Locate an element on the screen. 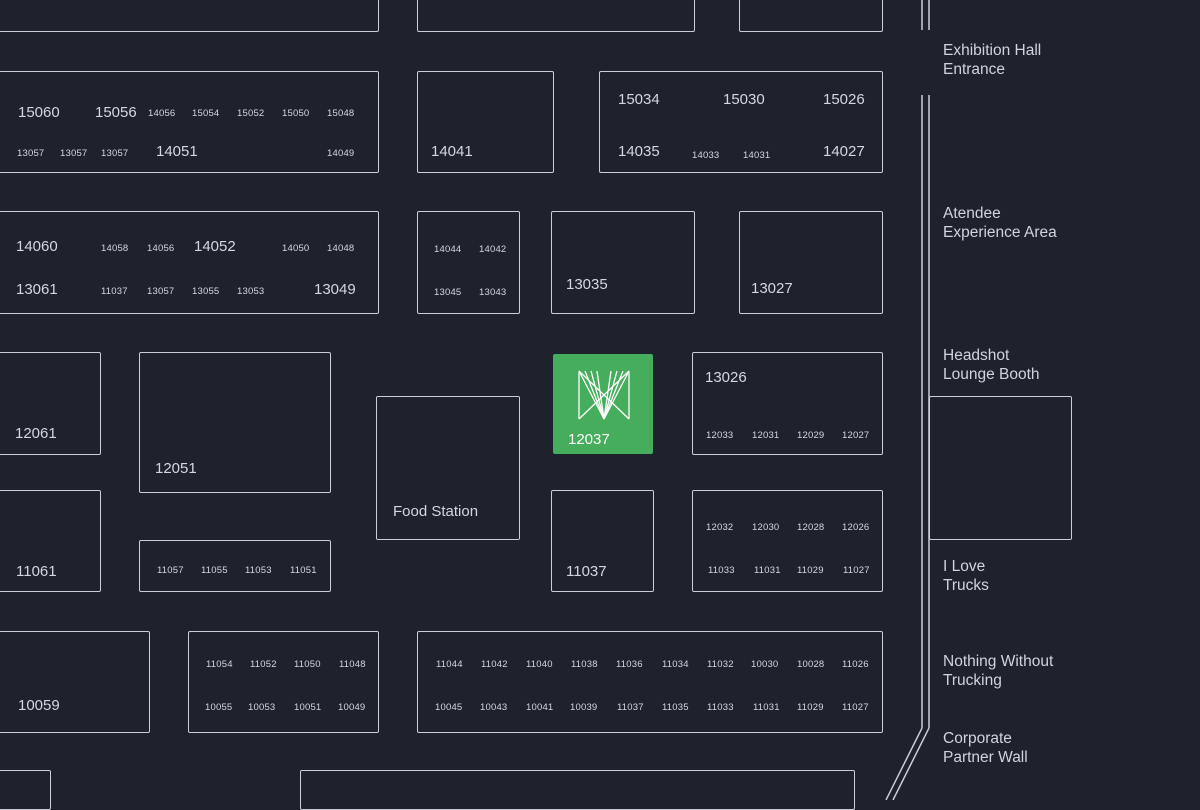 The height and width of the screenshot is (810, 1200). booth-label: 14041 is located at coordinates (452, 151).